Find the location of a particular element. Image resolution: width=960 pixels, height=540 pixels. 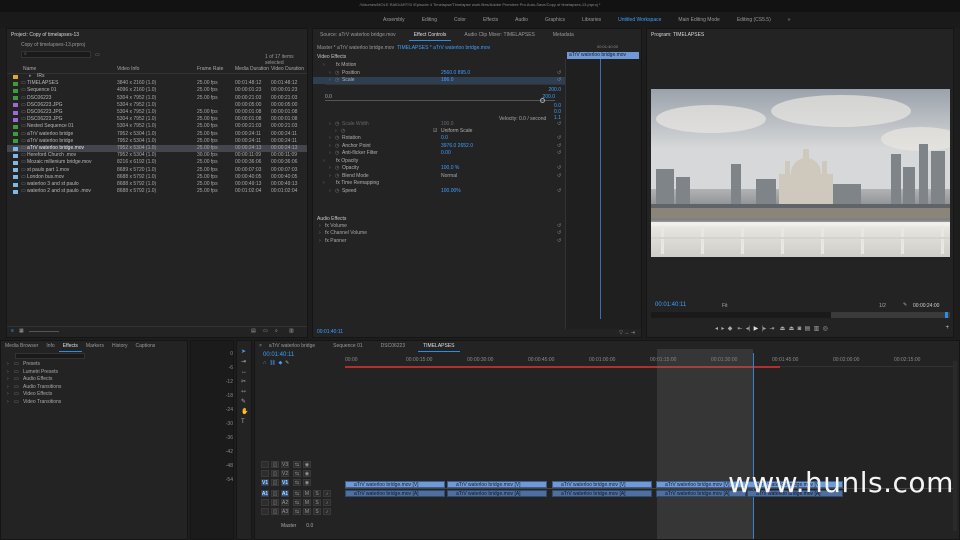

effects-tab: History is located at coordinates (120, 346).